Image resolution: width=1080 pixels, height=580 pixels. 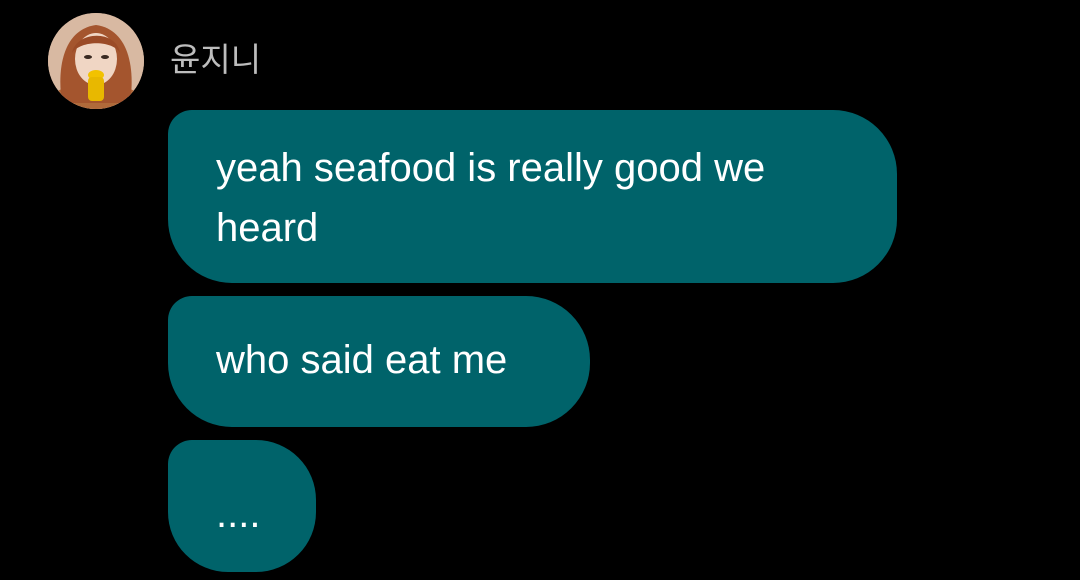 I want to click on message-text: who said eat me, so click(x=362, y=360).